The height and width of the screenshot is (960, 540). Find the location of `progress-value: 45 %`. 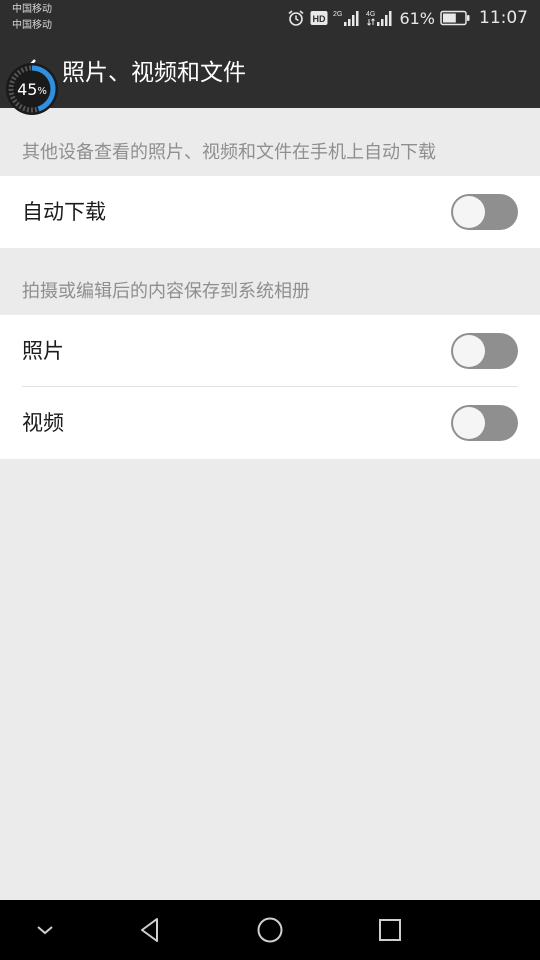

progress-value: 45 % is located at coordinates (32, 89).